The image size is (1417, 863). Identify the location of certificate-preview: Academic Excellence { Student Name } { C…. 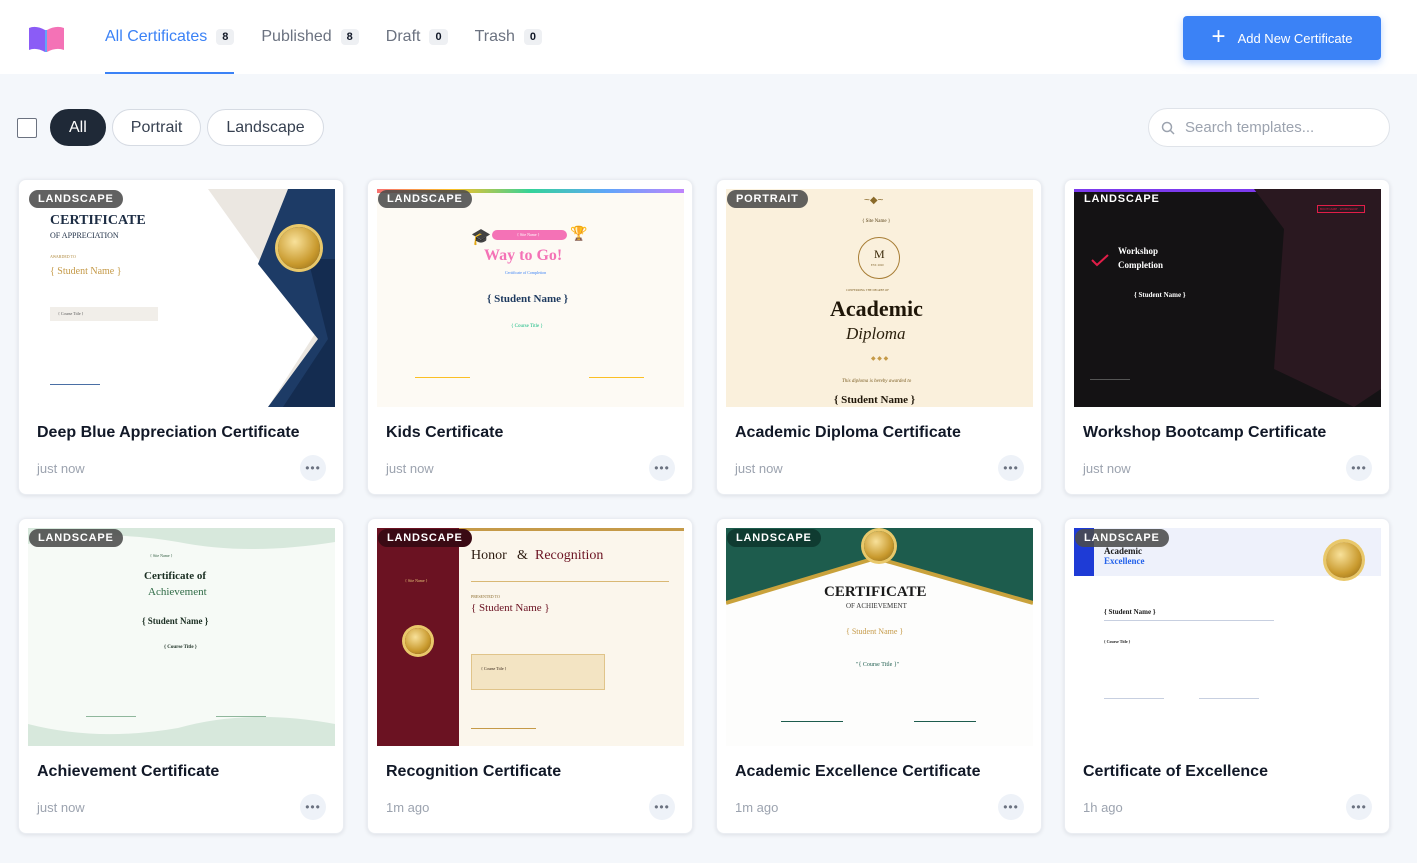
(1227, 637).